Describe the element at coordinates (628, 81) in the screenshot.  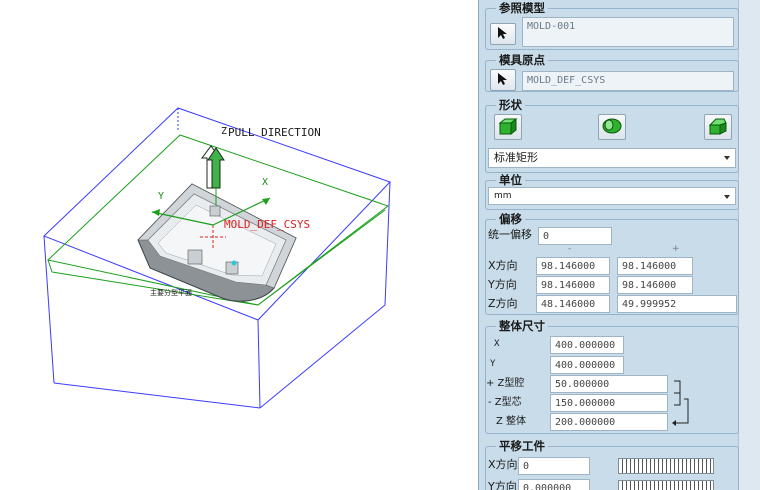
I see `mold-origin-field: MOLD_DEF_CSYS` at that location.